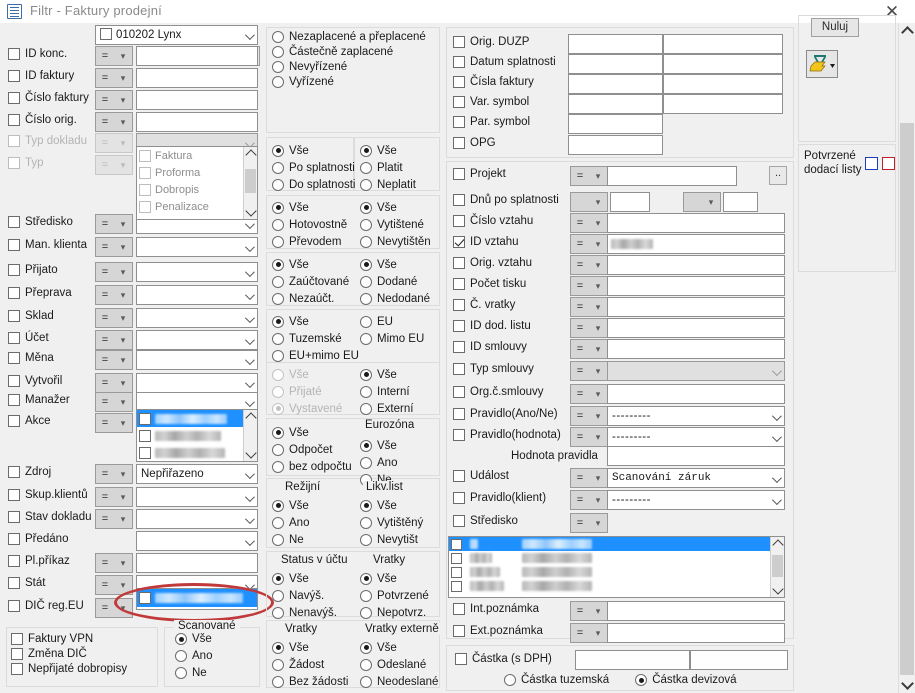 This screenshot has height=693, width=915. Describe the element at coordinates (278, 207) in the screenshot. I see `radio-uhrada-vse` at that location.